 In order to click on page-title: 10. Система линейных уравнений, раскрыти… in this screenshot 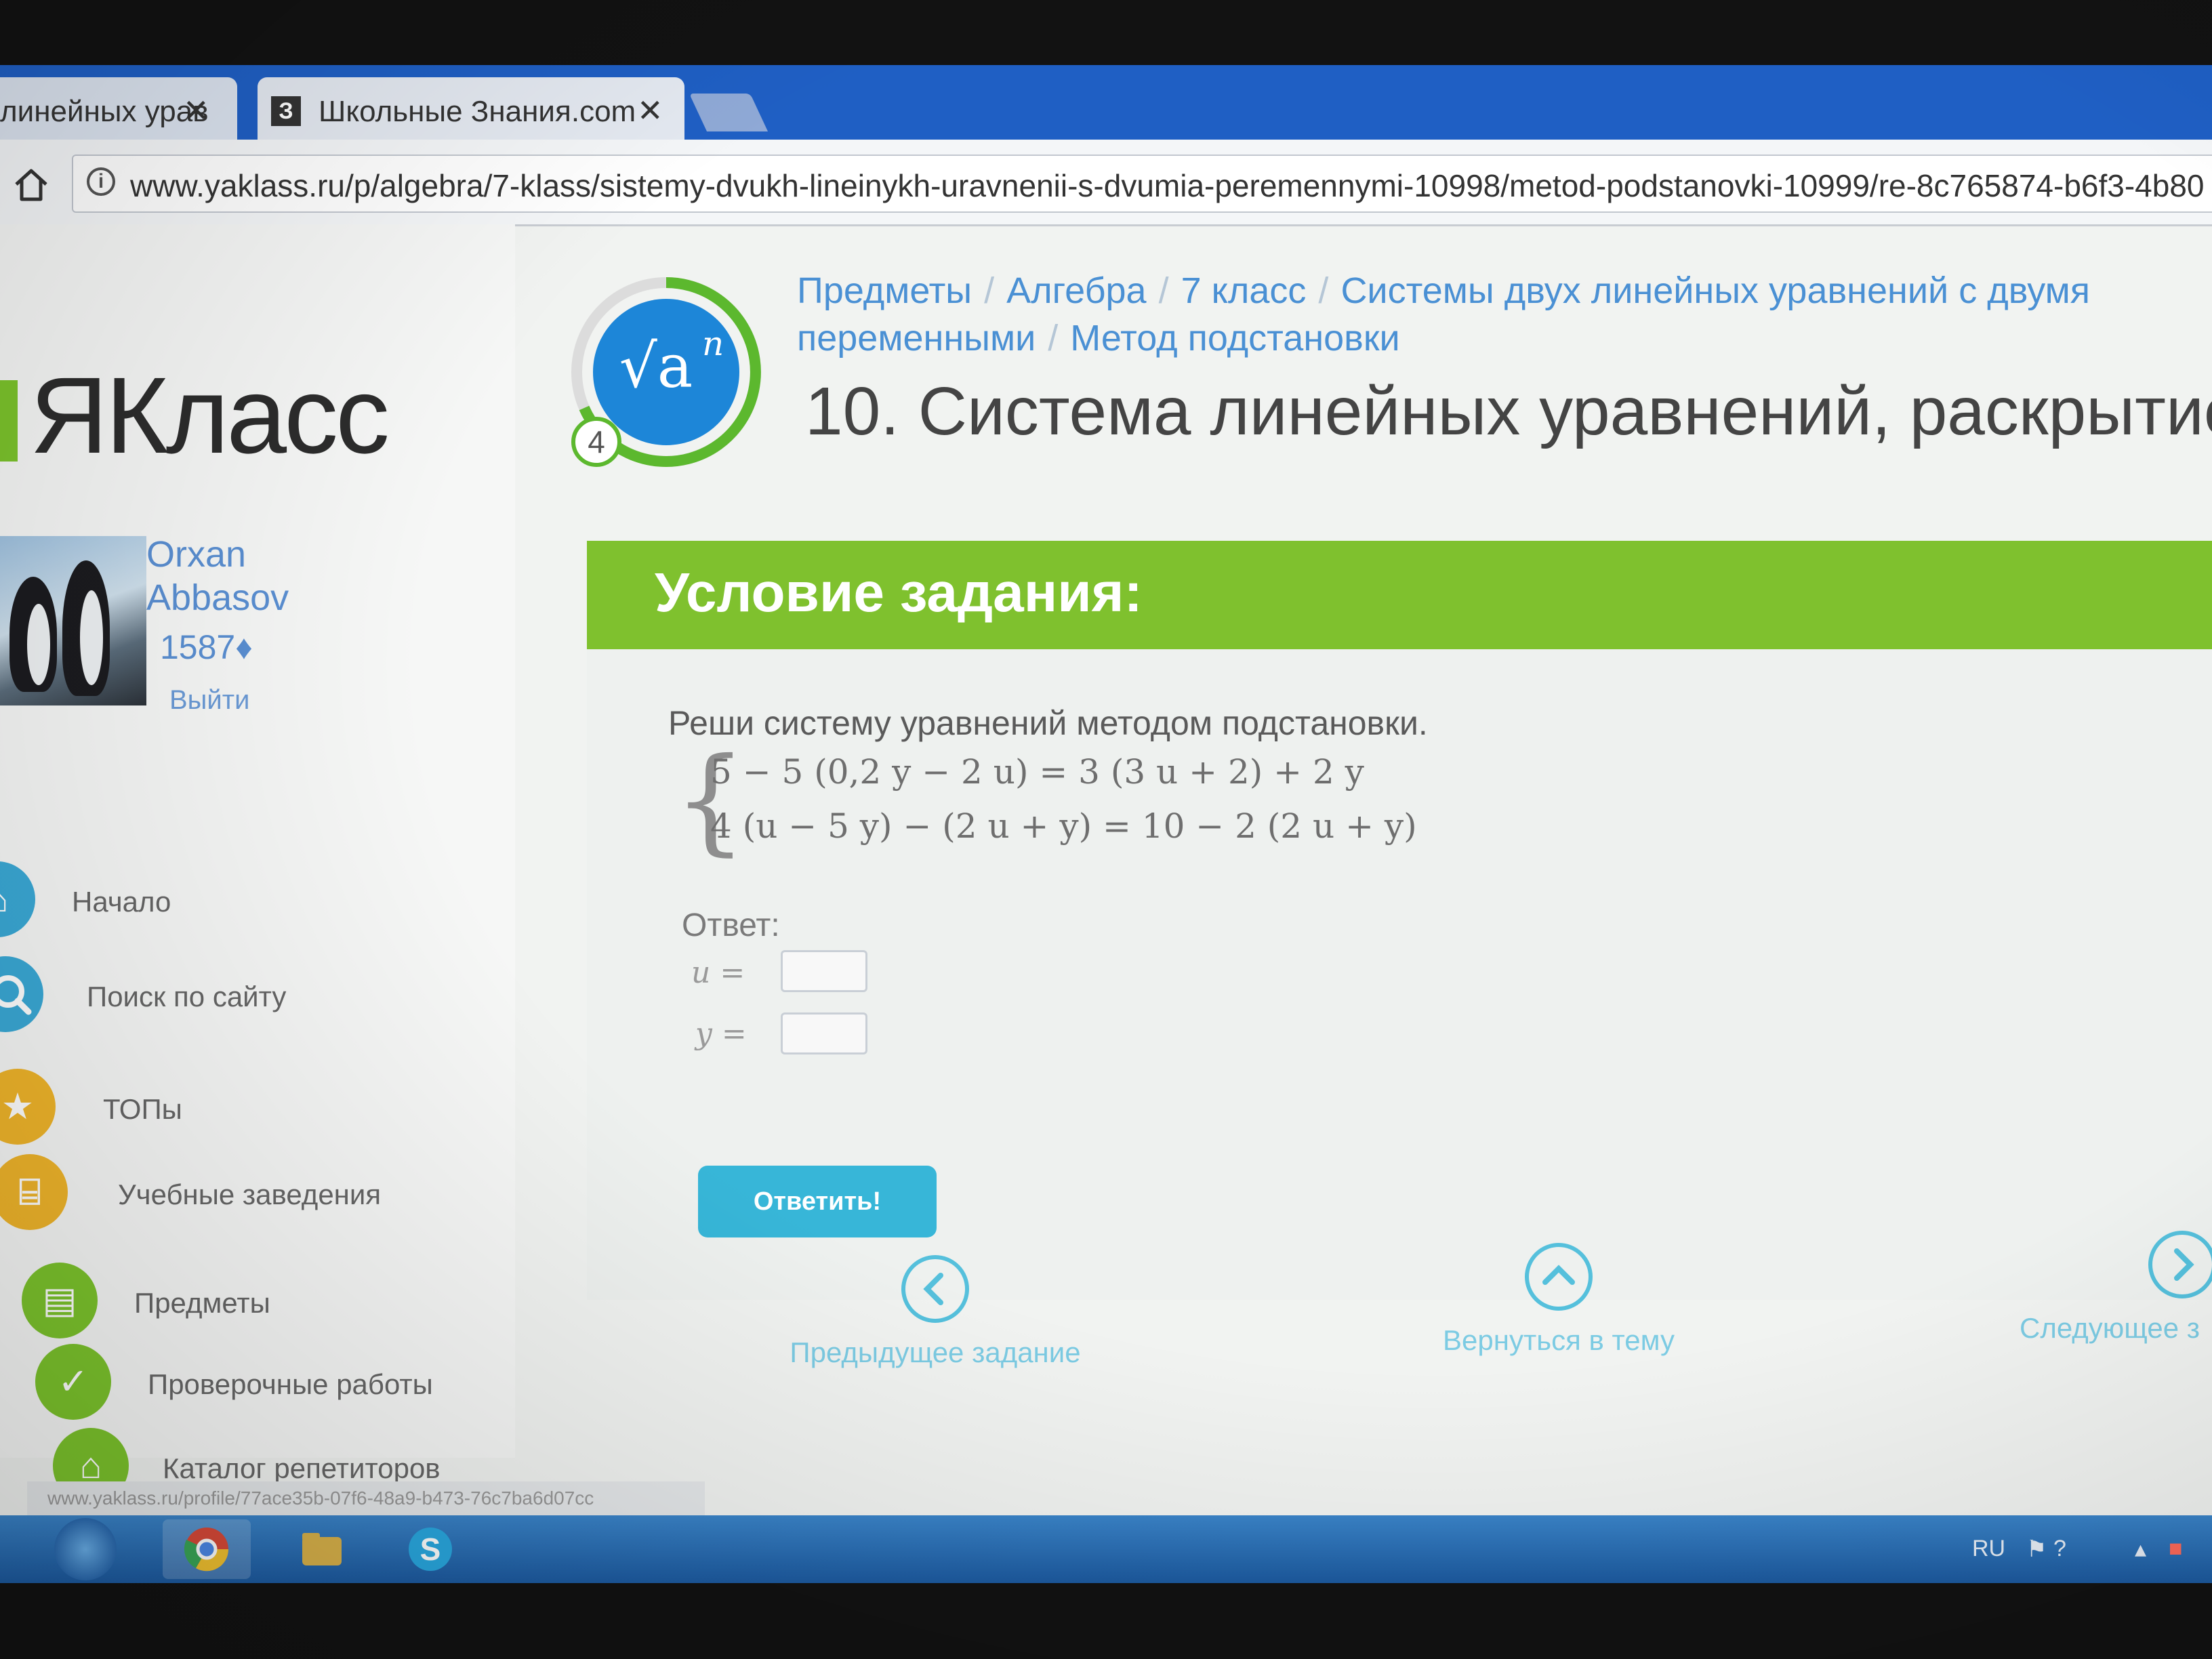, I will do `click(1509, 411)`.